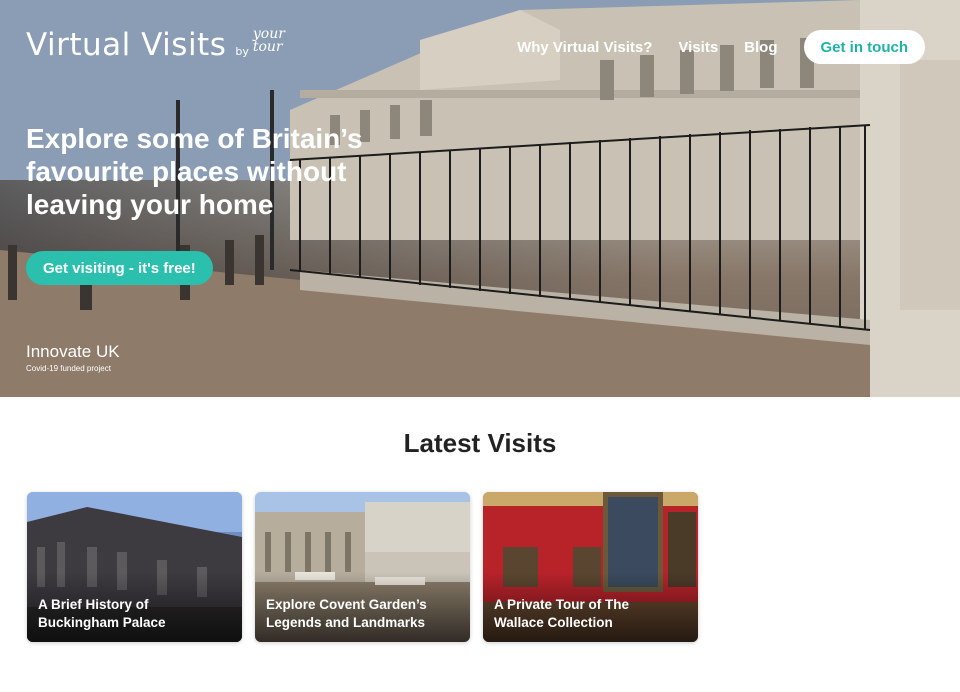 This screenshot has height=692, width=960. I want to click on brand-name: Virtual Visits, so click(126, 45).